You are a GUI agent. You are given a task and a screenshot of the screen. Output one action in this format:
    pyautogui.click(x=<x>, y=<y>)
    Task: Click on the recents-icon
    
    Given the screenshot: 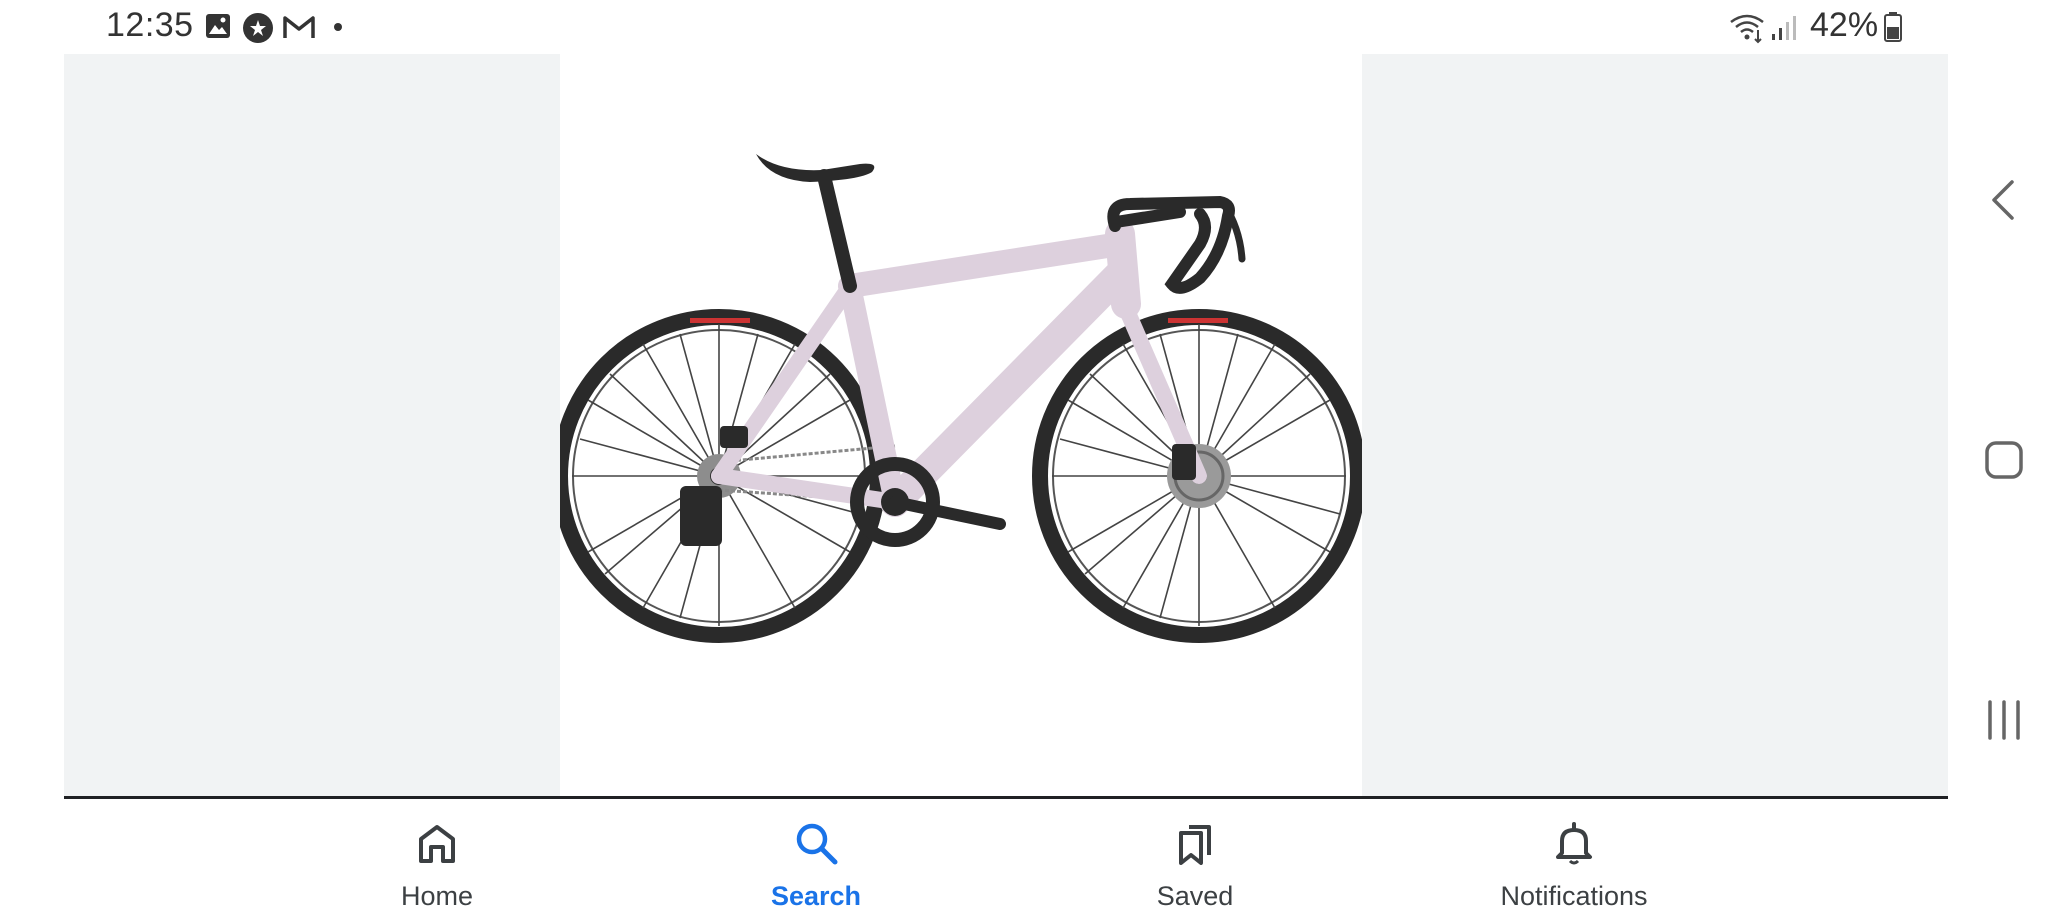 What is the action you would take?
    pyautogui.click(x=2004, y=720)
    